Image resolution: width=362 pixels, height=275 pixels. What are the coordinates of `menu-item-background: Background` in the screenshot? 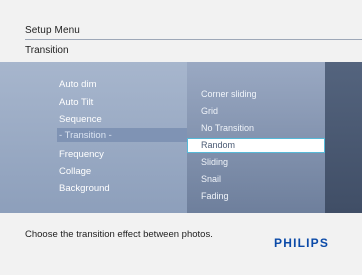 It's located at (84, 188).